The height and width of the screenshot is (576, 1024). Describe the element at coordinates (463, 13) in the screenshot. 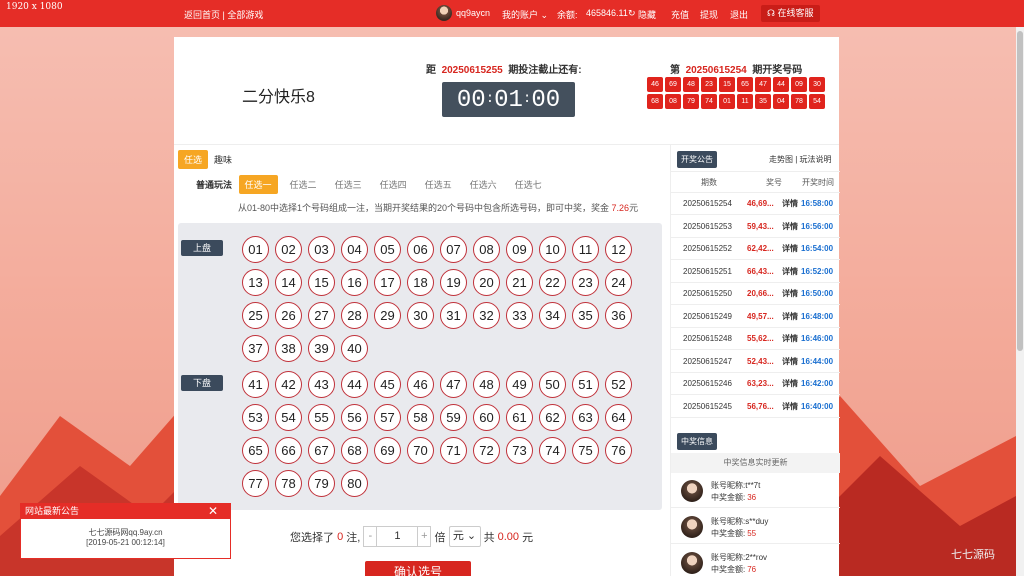

I see `user-info: qq9aycn` at that location.